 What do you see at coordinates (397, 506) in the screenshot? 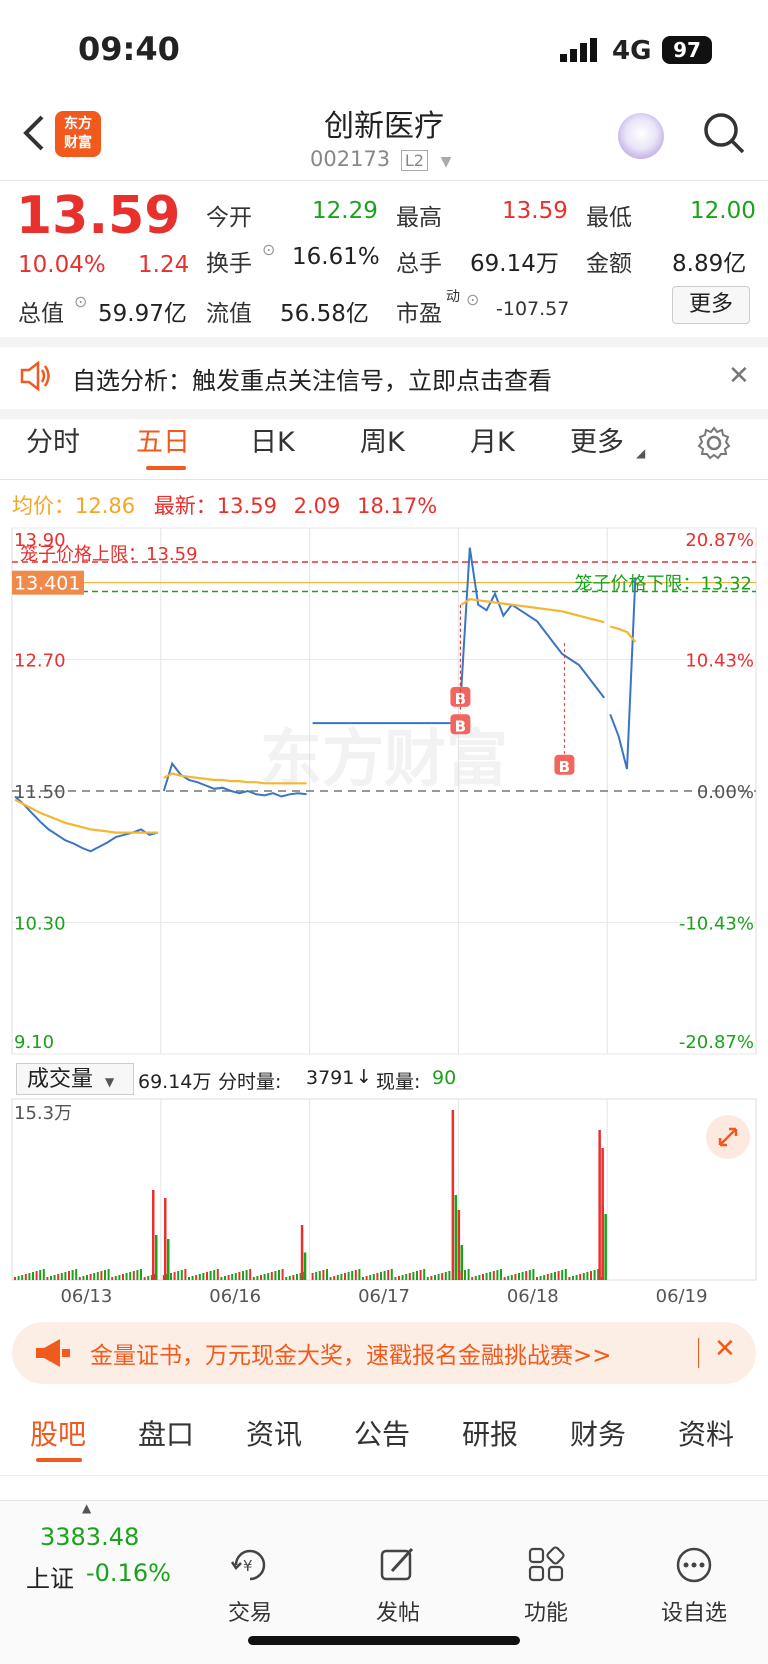
I see `latest-pct: 18.17%` at bounding box center [397, 506].